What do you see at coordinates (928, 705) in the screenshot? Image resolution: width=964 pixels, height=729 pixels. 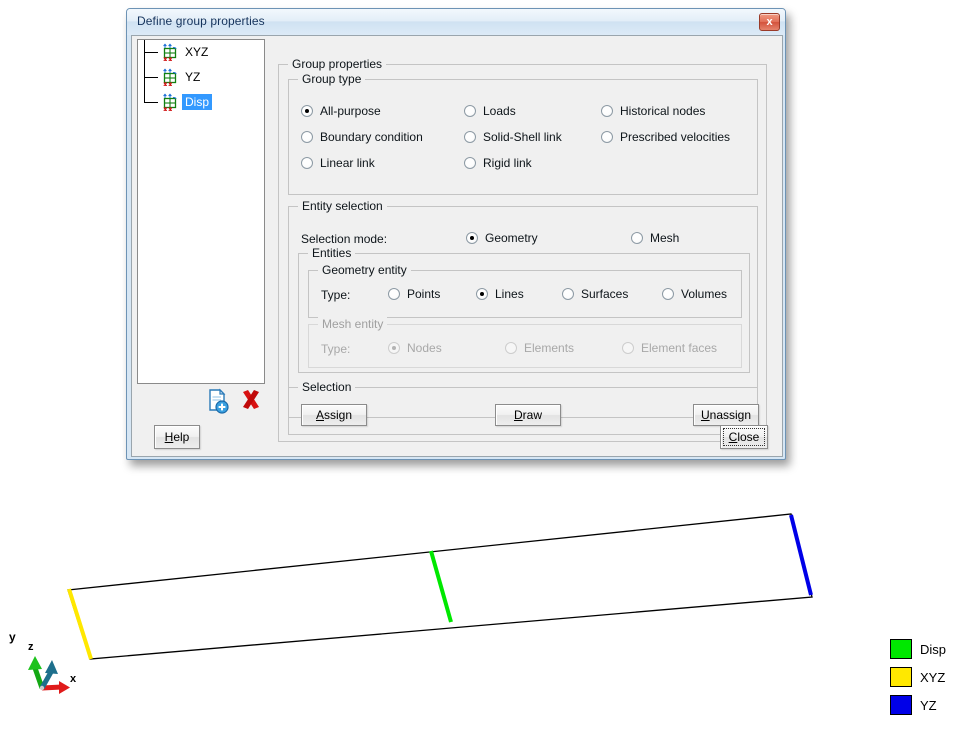 I see `legend-label: YZ` at bounding box center [928, 705].